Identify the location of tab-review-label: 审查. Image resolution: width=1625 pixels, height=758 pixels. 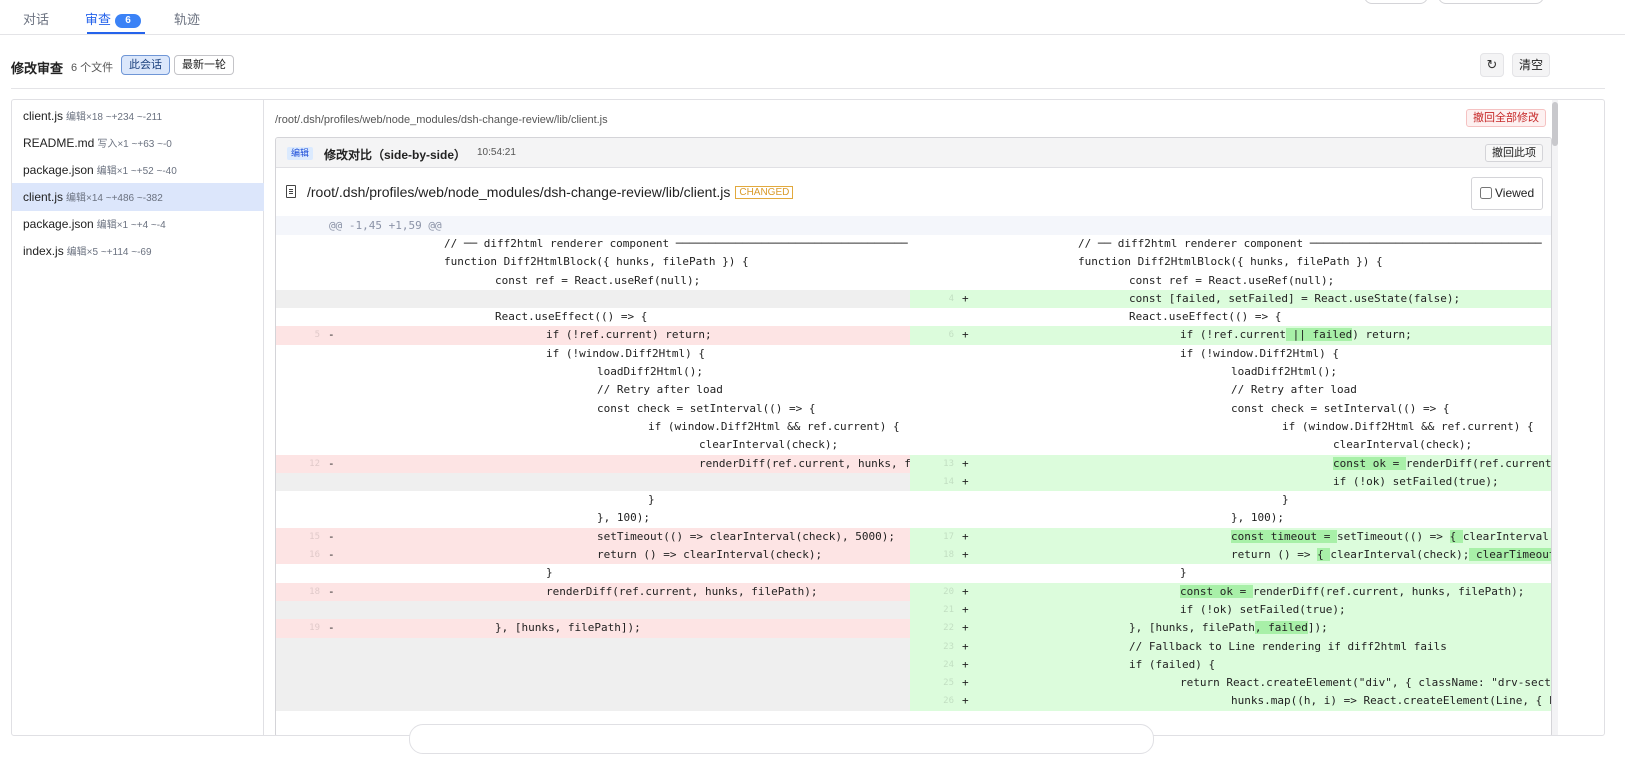
(98, 19).